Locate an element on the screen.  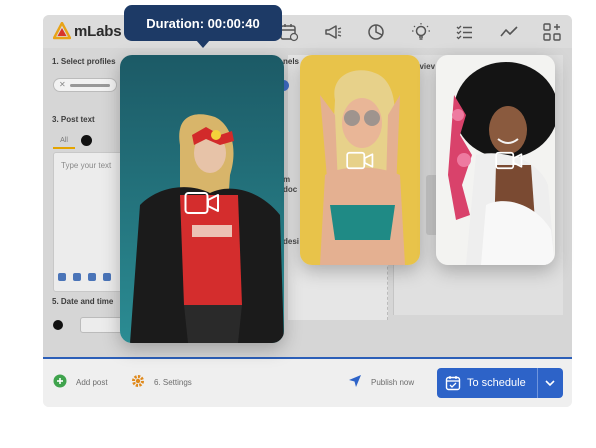
gear-icon is located at coordinates (138, 381).